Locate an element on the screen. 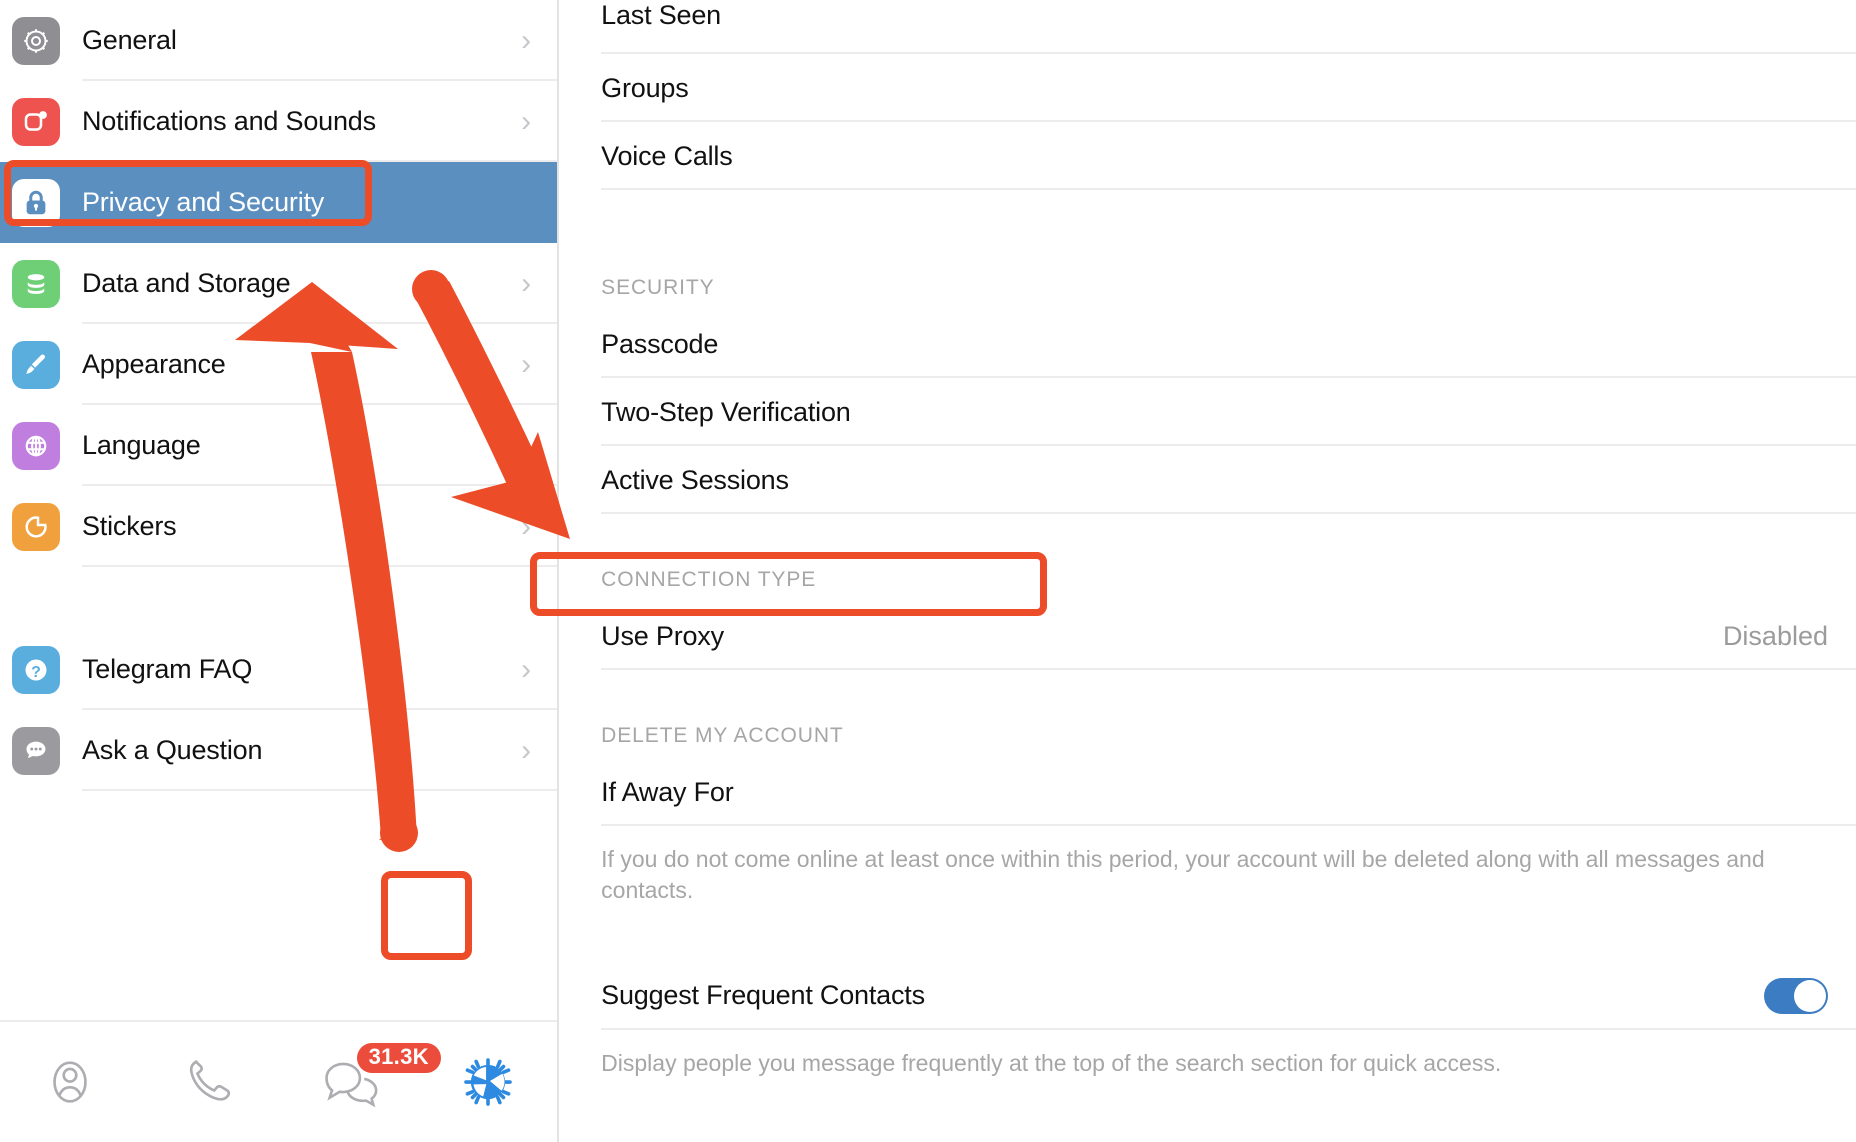 This screenshot has height=1142, width=1856. sidebar-item-language: Language › is located at coordinates (279, 445).